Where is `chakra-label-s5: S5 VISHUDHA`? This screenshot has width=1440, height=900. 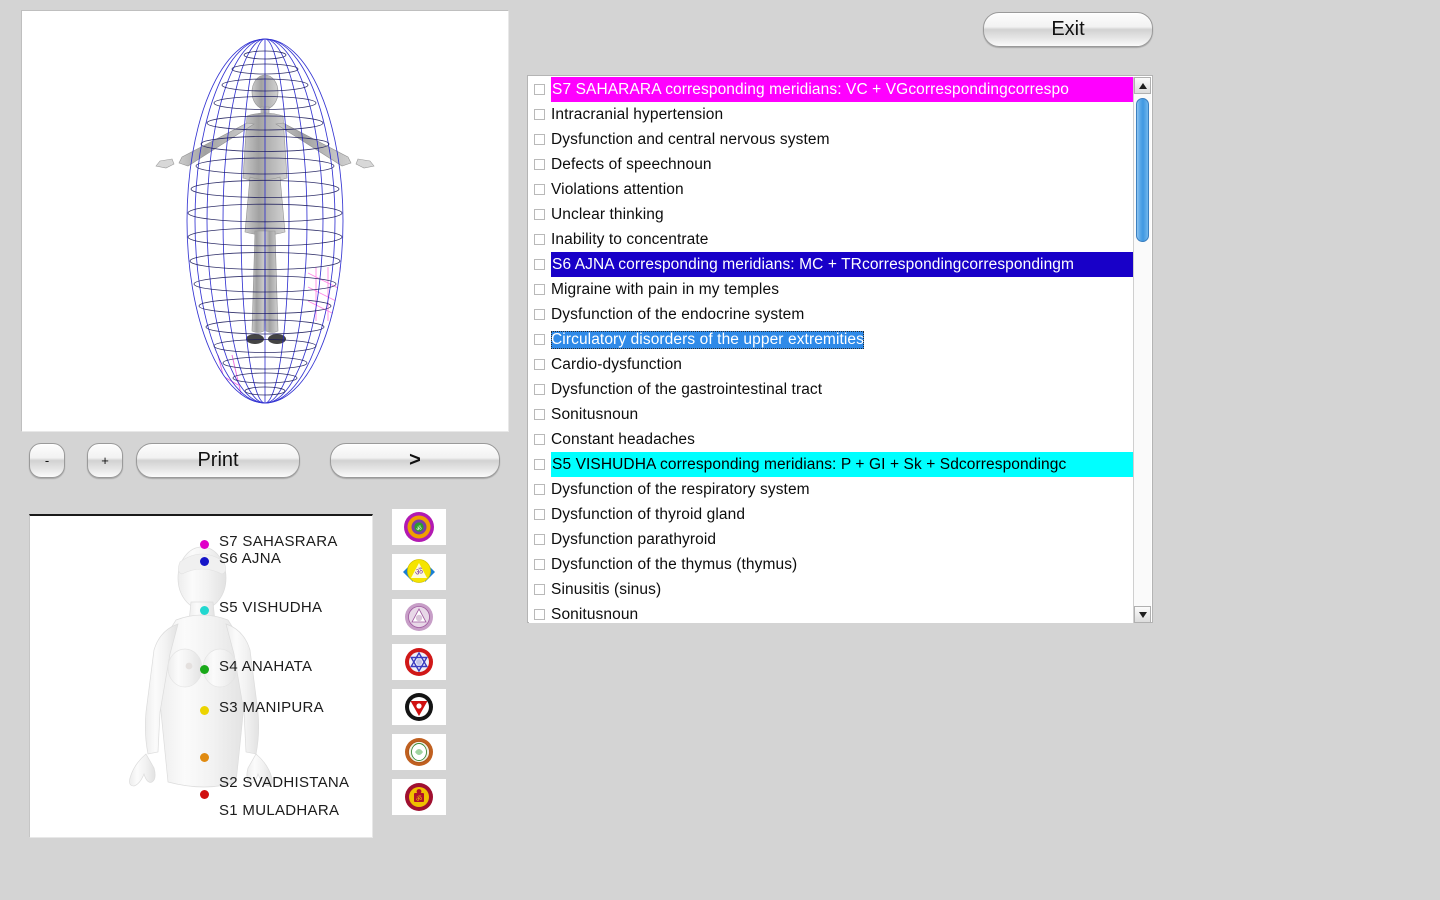 chakra-label-s5: S5 VISHUDHA is located at coordinates (271, 607).